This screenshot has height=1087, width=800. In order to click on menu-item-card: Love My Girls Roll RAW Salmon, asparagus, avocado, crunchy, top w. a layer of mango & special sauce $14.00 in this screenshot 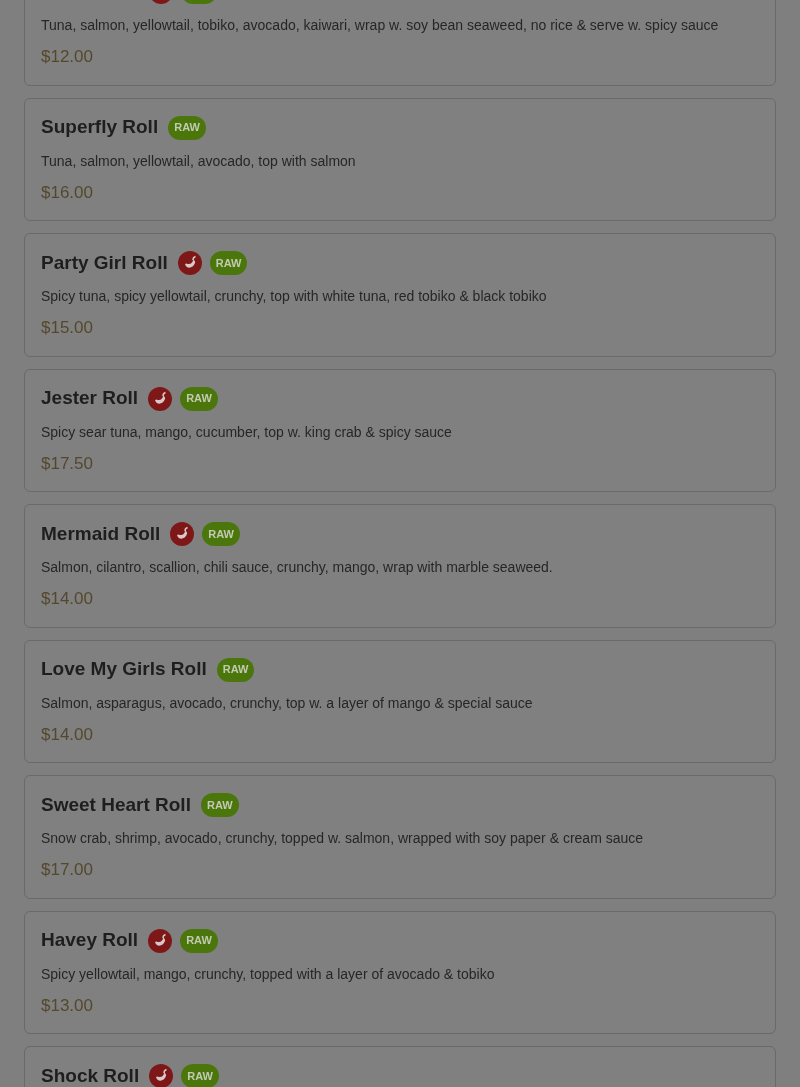, I will do `click(400, 701)`.